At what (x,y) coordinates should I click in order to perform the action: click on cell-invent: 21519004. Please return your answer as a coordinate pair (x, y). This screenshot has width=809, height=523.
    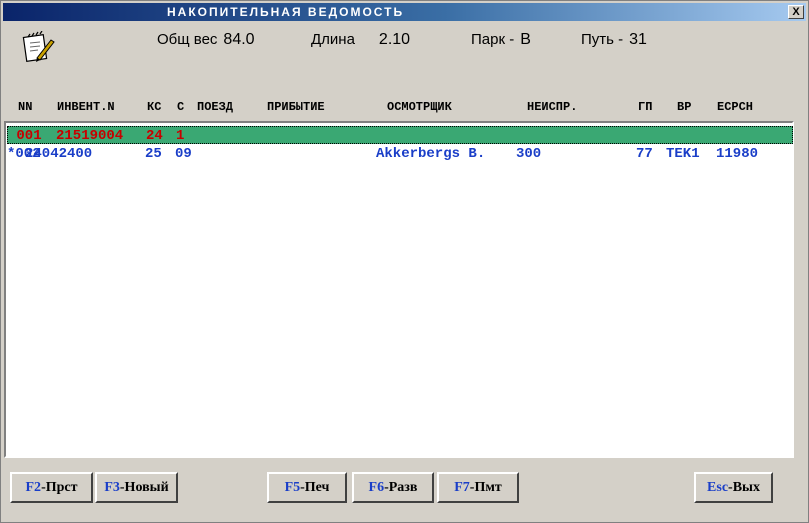
    Looking at the image, I should click on (90, 136).